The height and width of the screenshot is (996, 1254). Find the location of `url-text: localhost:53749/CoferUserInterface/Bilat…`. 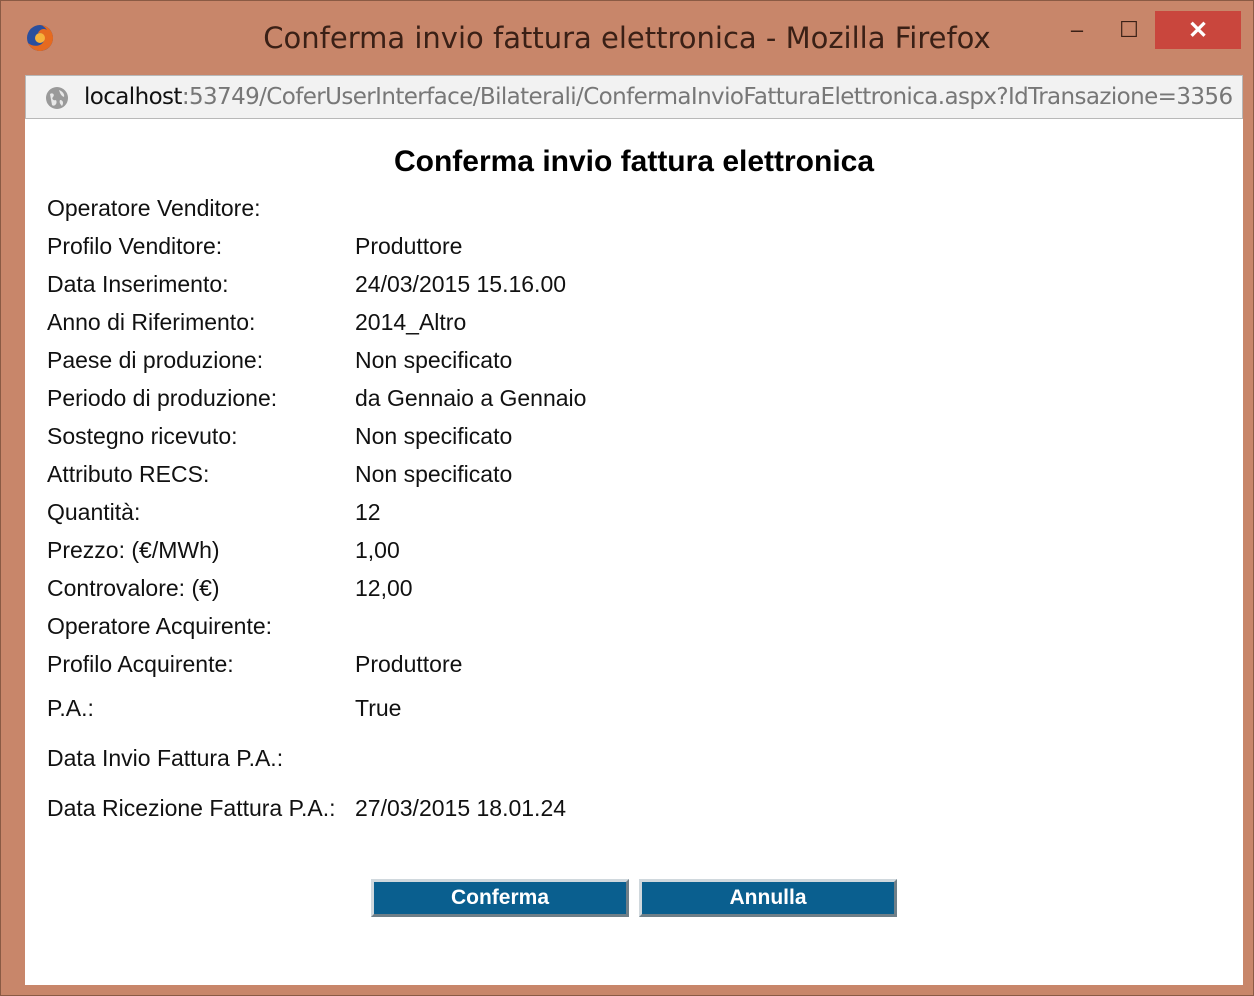

url-text: localhost:53749/CoferUserInterface/Bilat… is located at coordinates (658, 97).